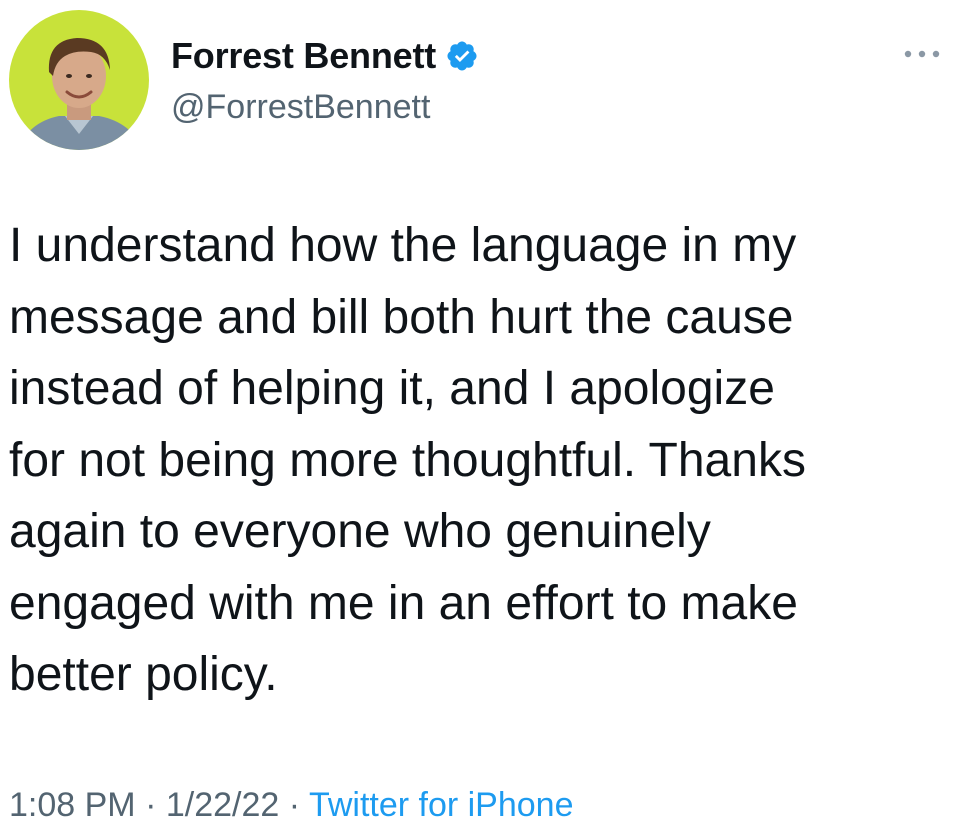 Image resolution: width=959 pixels, height=834 pixels. Describe the element at coordinates (303, 56) in the screenshot. I see `author-display-name: Forrest Bennett` at that location.